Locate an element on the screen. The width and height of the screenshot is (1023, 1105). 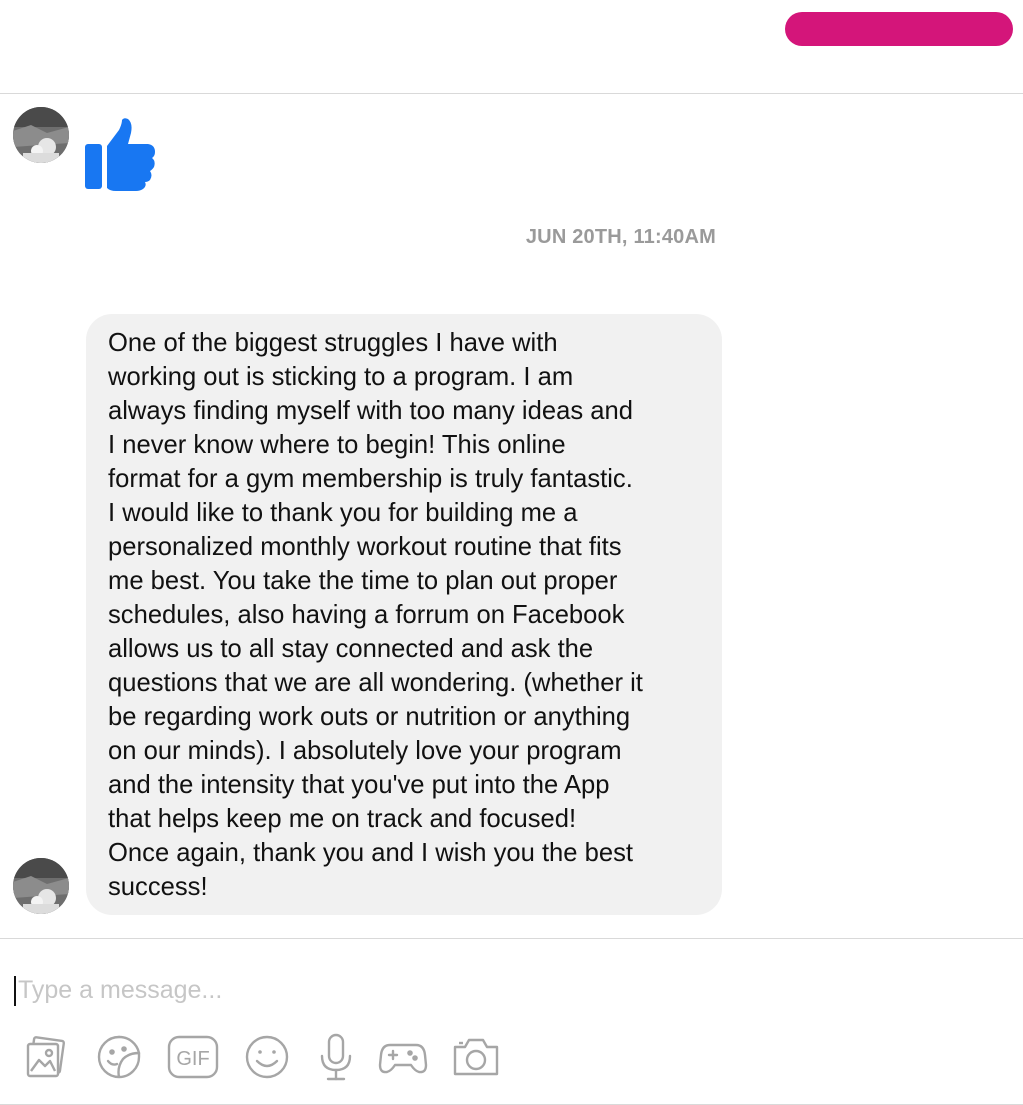
games-button is located at coordinates (403, 1057).